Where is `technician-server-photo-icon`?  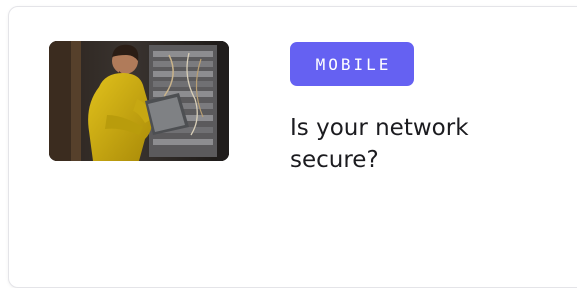
technician-server-photo-icon is located at coordinates (139, 101).